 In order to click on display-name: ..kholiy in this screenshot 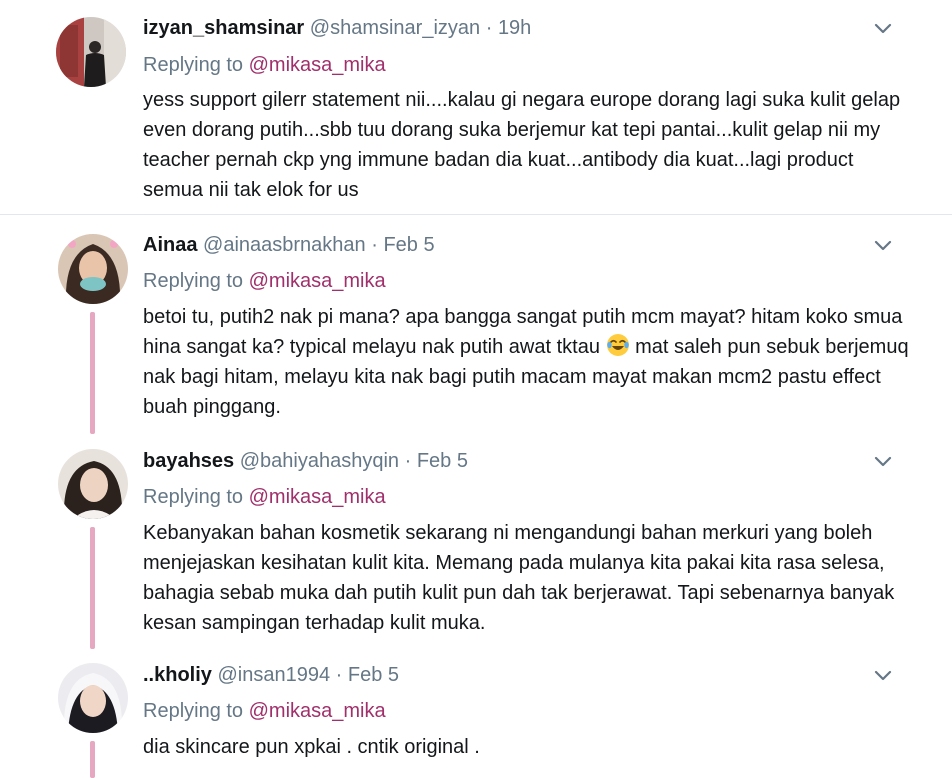, I will do `click(177, 675)`.